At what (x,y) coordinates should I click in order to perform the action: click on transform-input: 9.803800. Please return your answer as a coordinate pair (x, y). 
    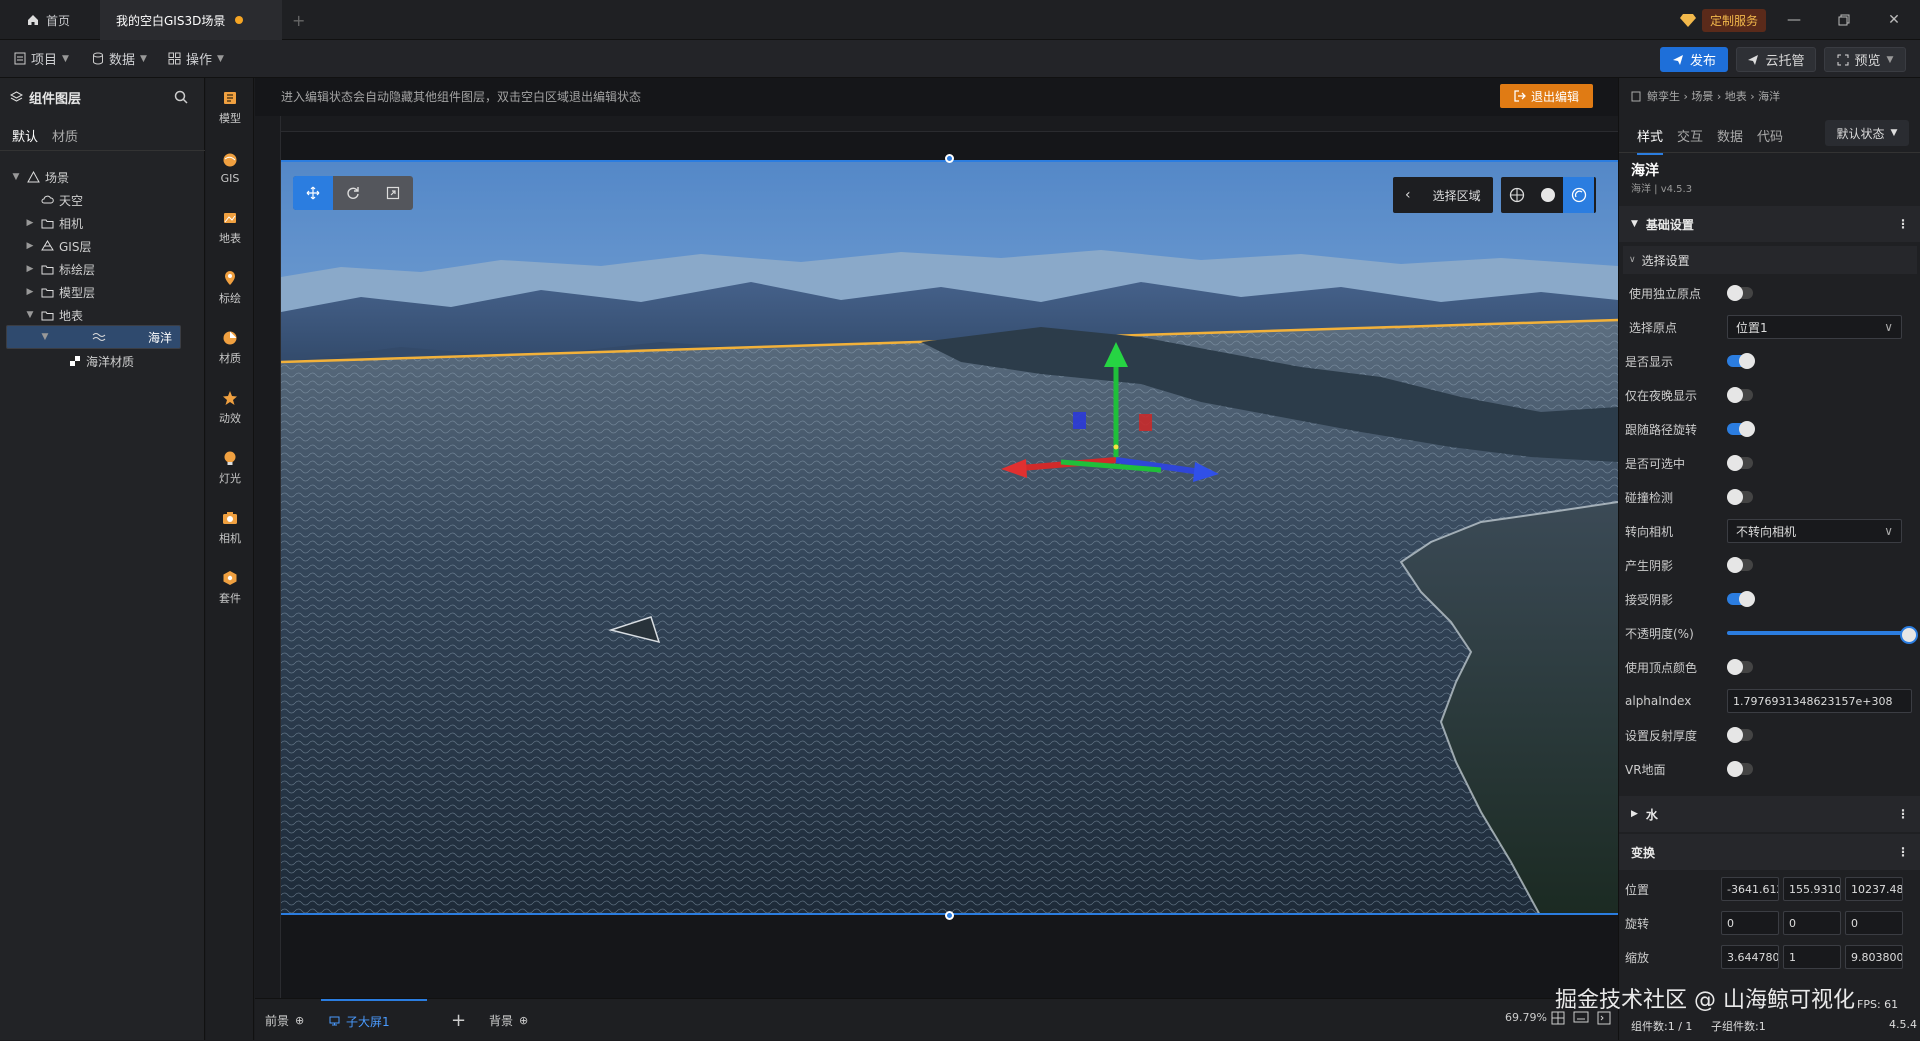
    Looking at the image, I should click on (1874, 957).